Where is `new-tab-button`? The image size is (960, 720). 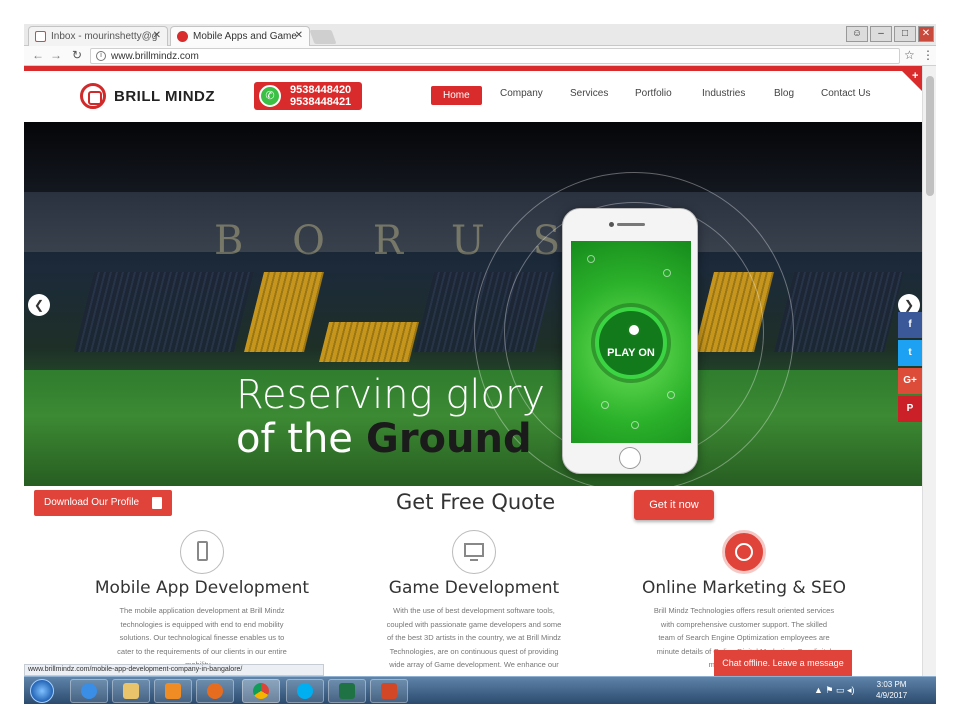
new-tab-button is located at coordinates (323, 37).